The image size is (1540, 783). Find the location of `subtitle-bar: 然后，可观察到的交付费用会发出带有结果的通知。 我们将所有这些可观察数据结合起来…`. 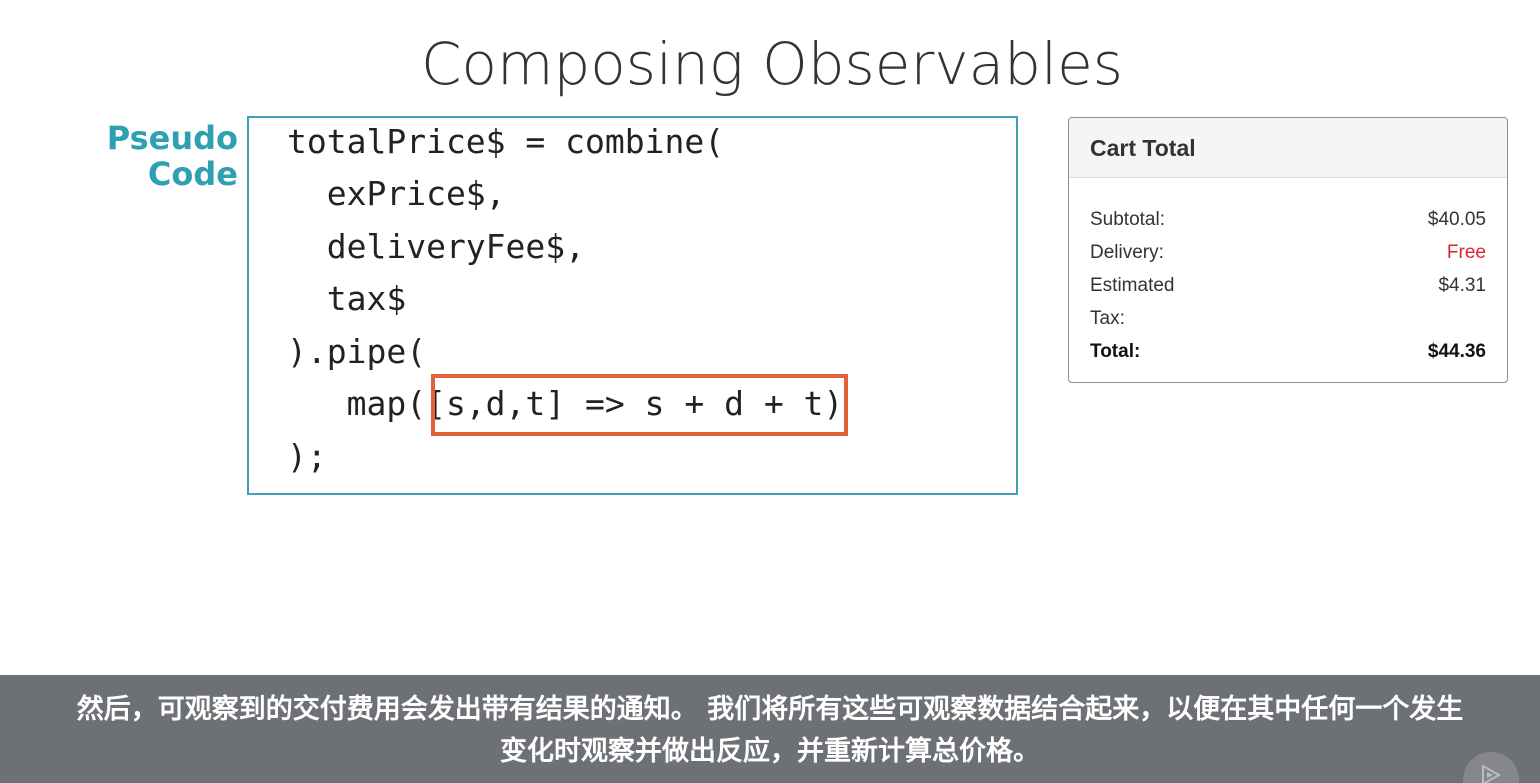

subtitle-bar: 然后，可观察到的交付费用会发出带有结果的通知。 我们将所有这些可观察数据结合起来… is located at coordinates (770, 729).